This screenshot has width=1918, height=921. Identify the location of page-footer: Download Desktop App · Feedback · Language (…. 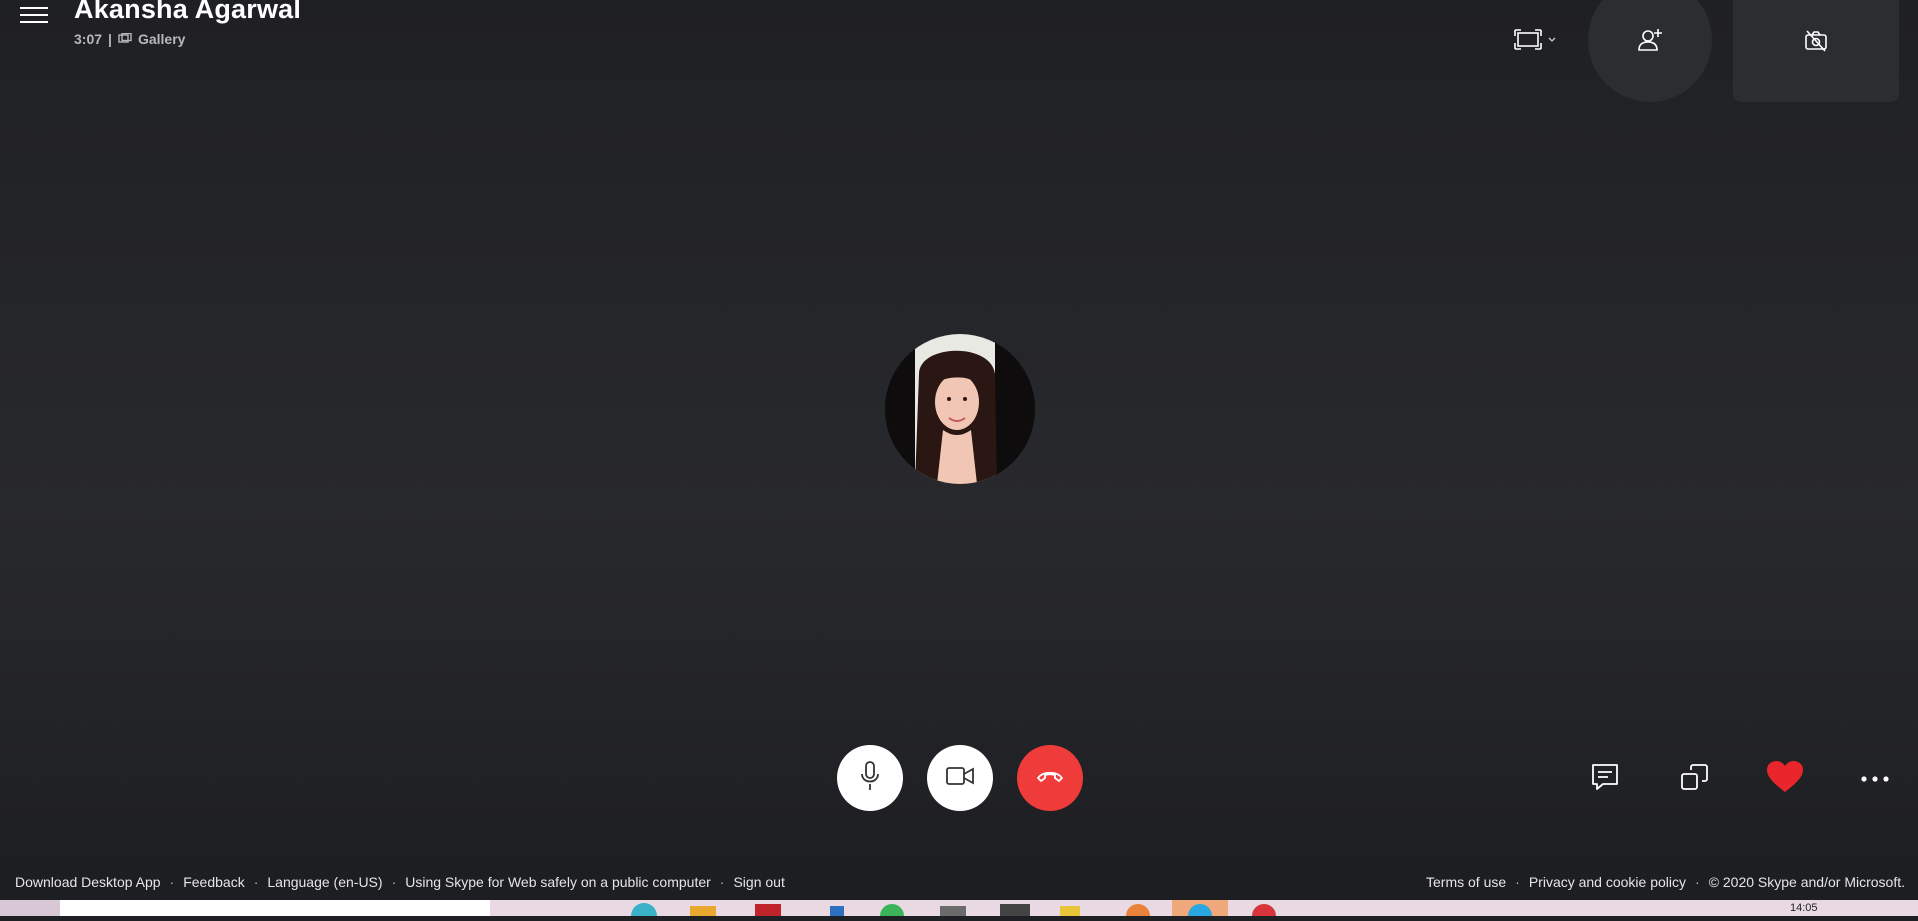
(959, 881).